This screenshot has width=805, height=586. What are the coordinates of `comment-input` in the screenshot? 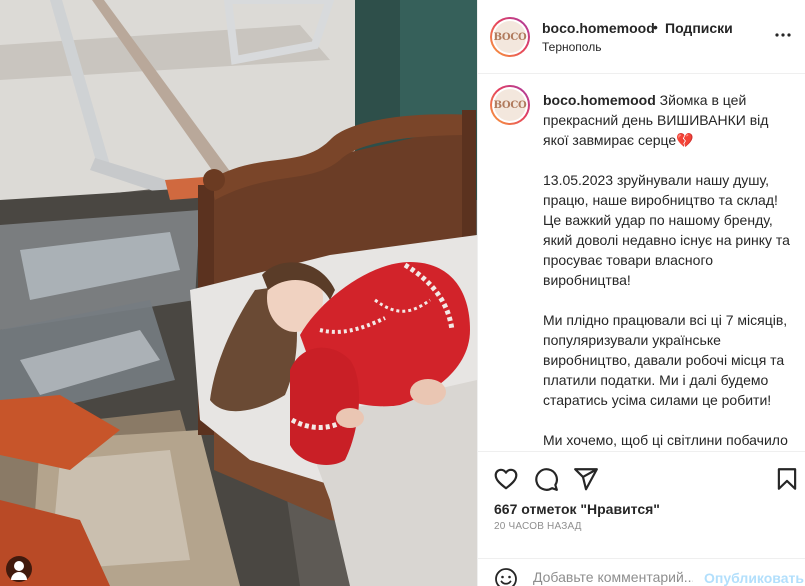 It's located at (613, 577).